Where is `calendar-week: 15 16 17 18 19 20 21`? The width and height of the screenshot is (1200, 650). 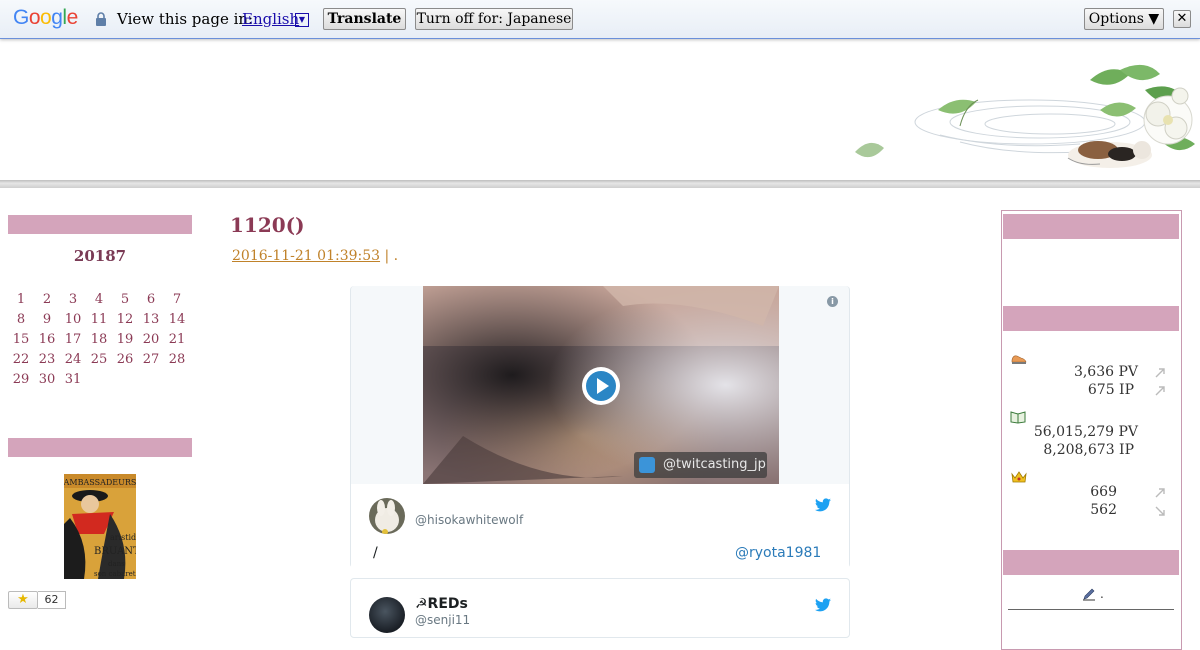 calendar-week: 15 16 17 18 19 20 21 is located at coordinates (100, 340).